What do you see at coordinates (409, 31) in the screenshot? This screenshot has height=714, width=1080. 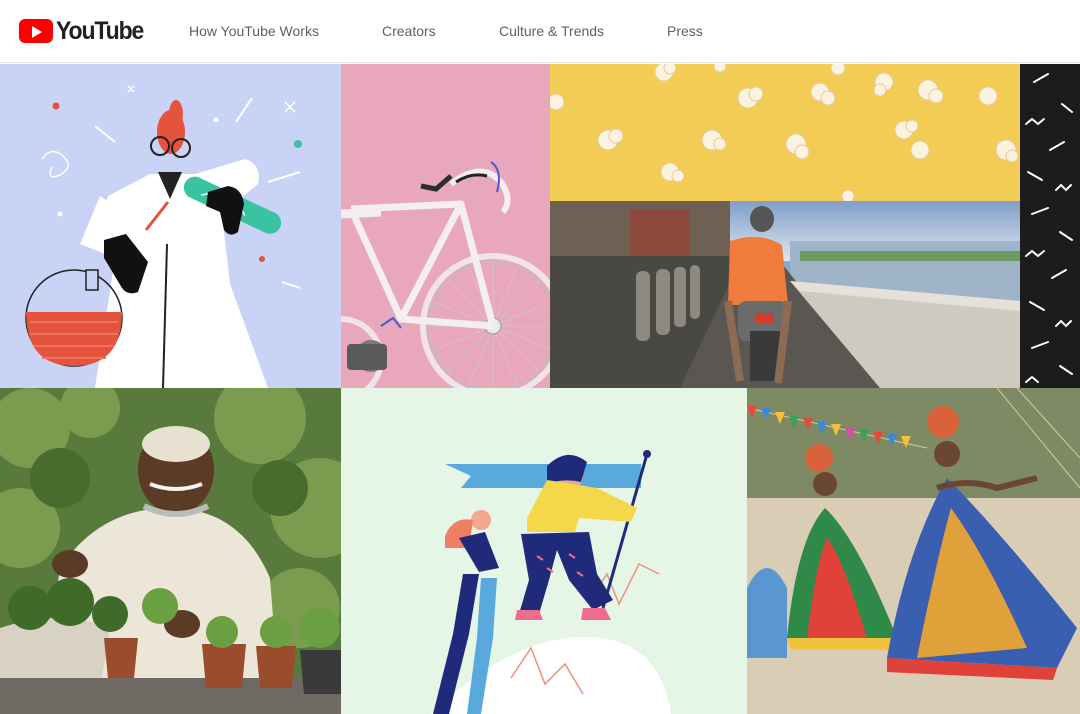 I see `nav-creators: Creators` at bounding box center [409, 31].